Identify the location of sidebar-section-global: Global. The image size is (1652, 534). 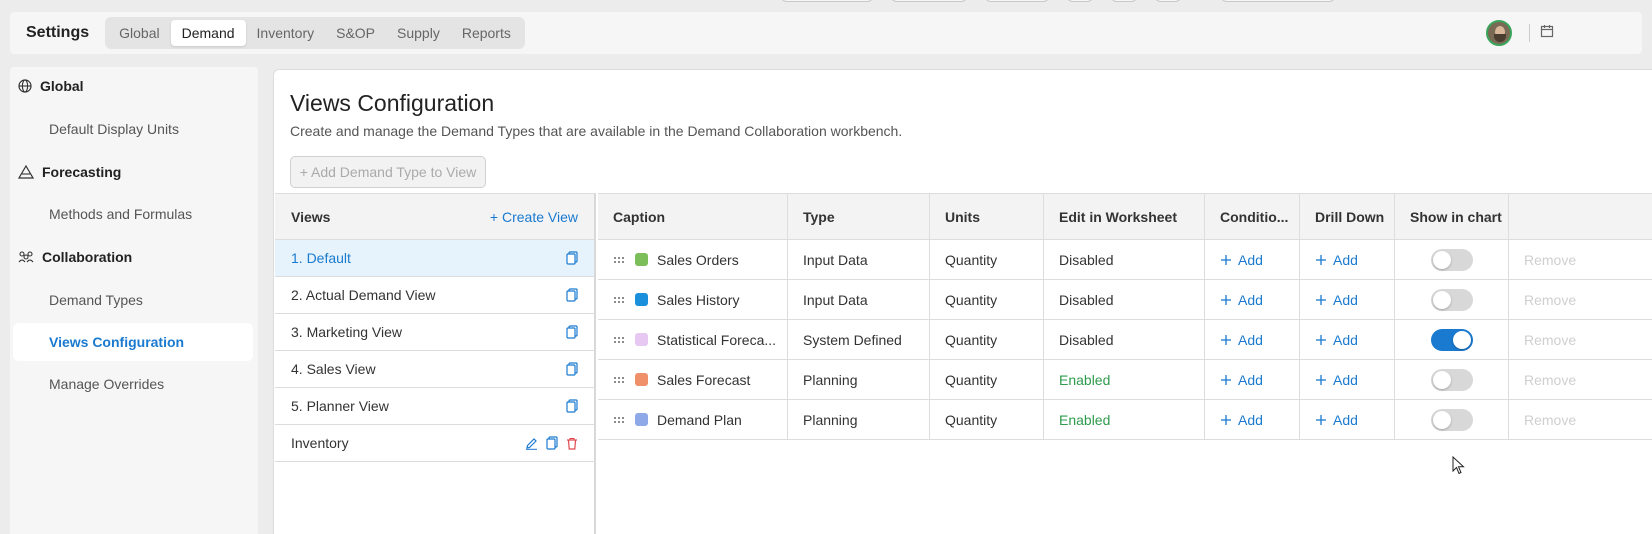
(51, 86).